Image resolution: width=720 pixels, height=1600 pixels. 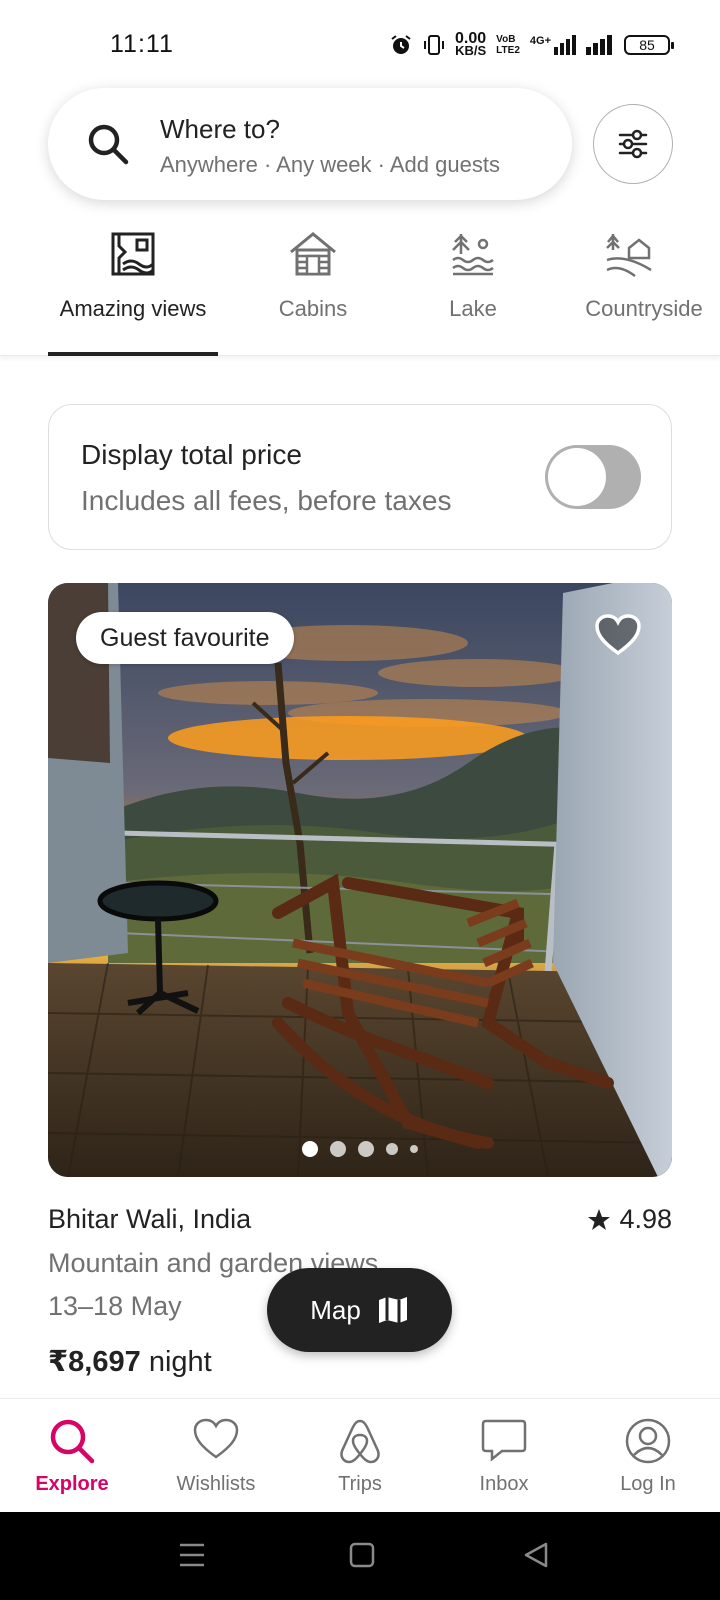 I want to click on user-circle-icon, so click(x=648, y=1441).